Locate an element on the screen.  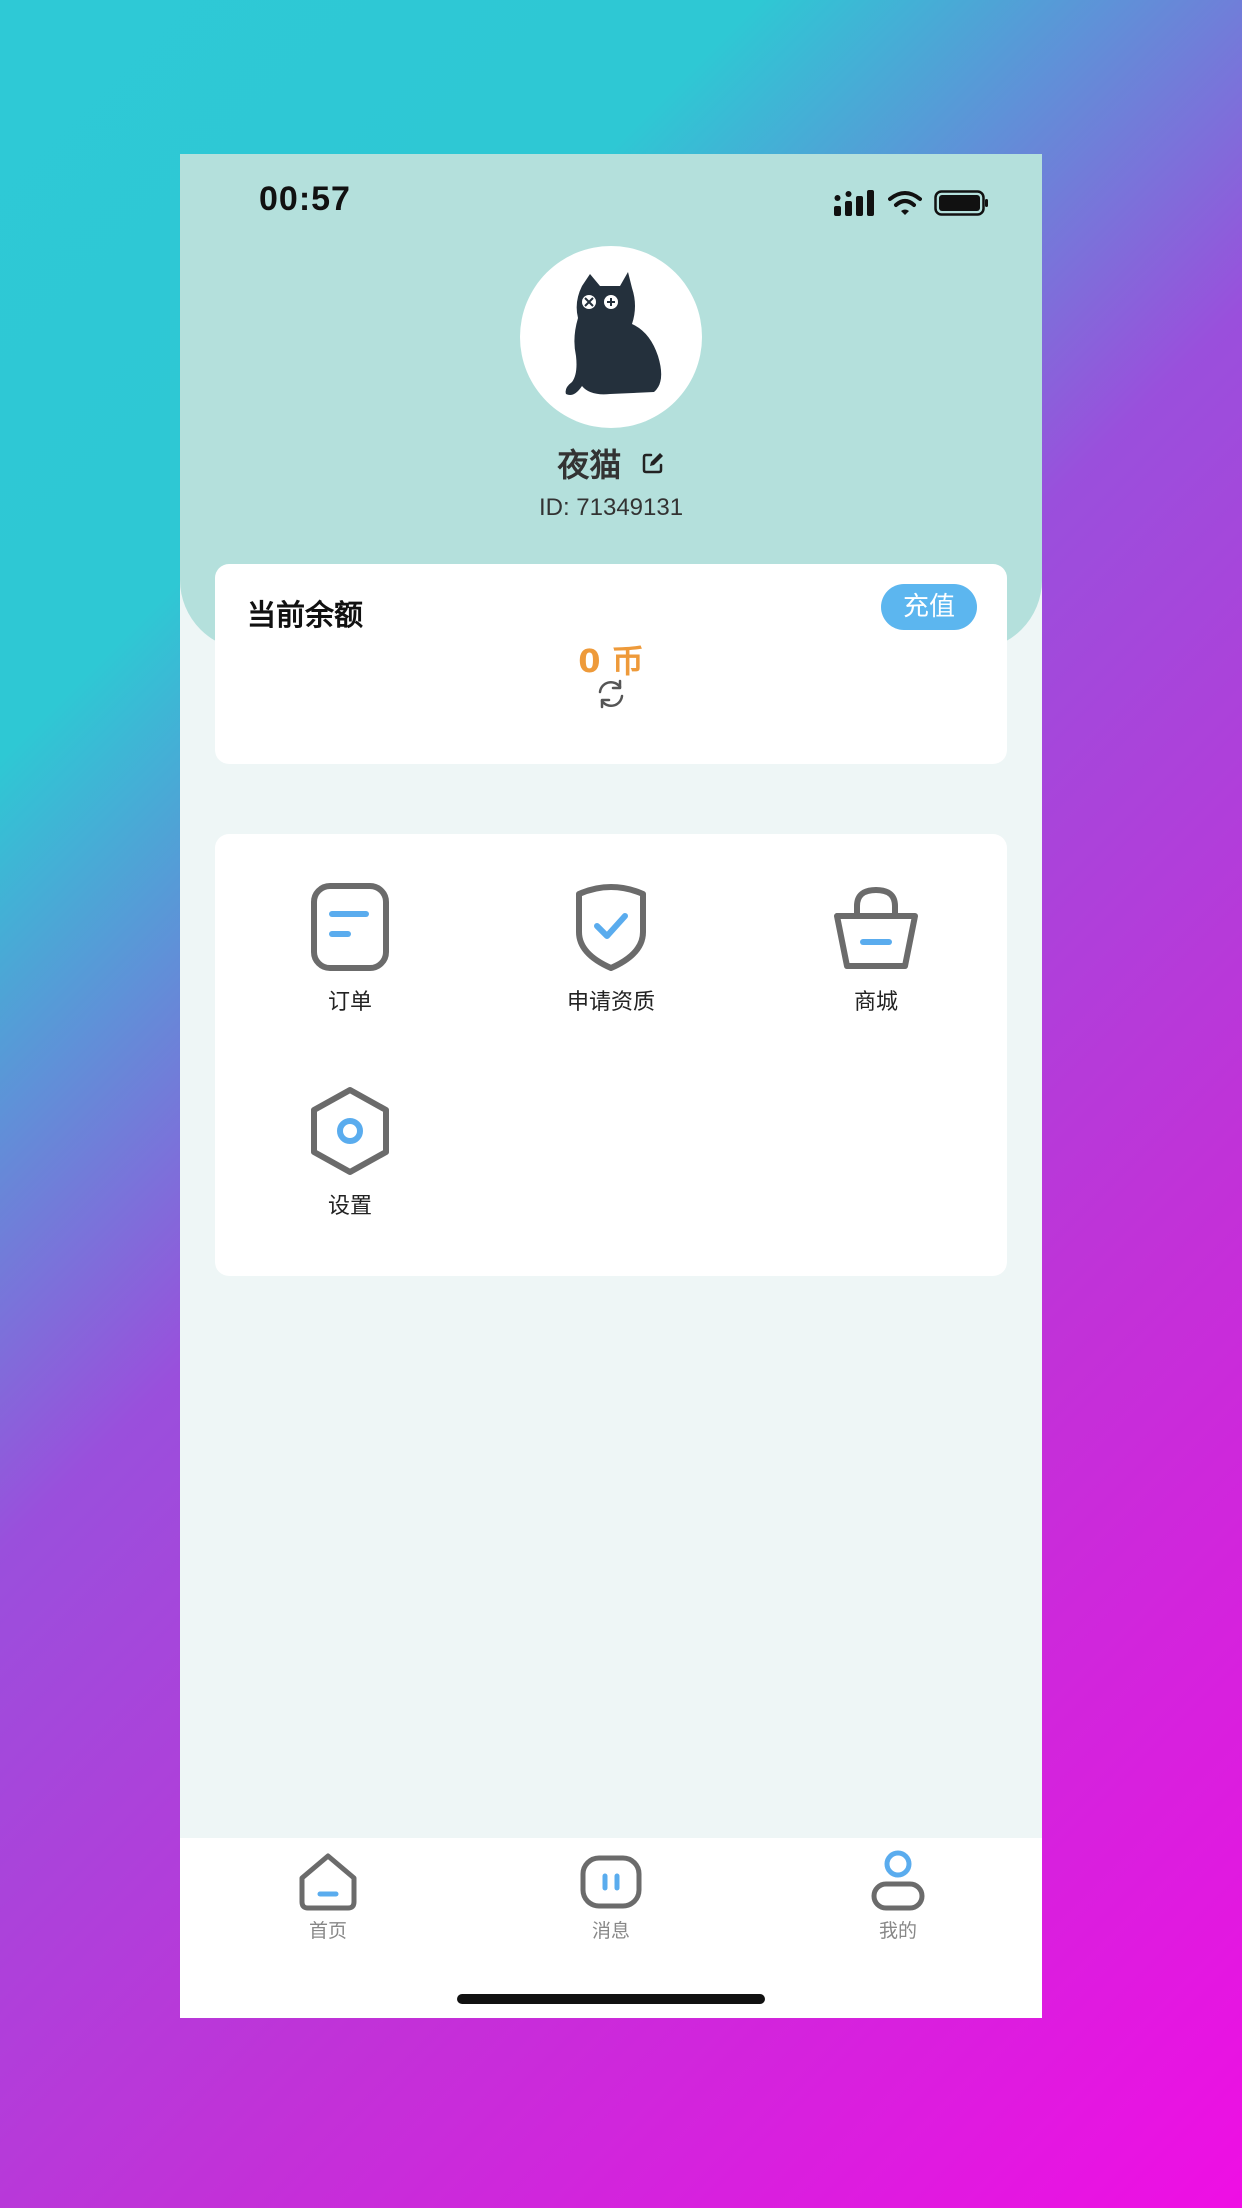
balance-value: 0 币 is located at coordinates (611, 661).